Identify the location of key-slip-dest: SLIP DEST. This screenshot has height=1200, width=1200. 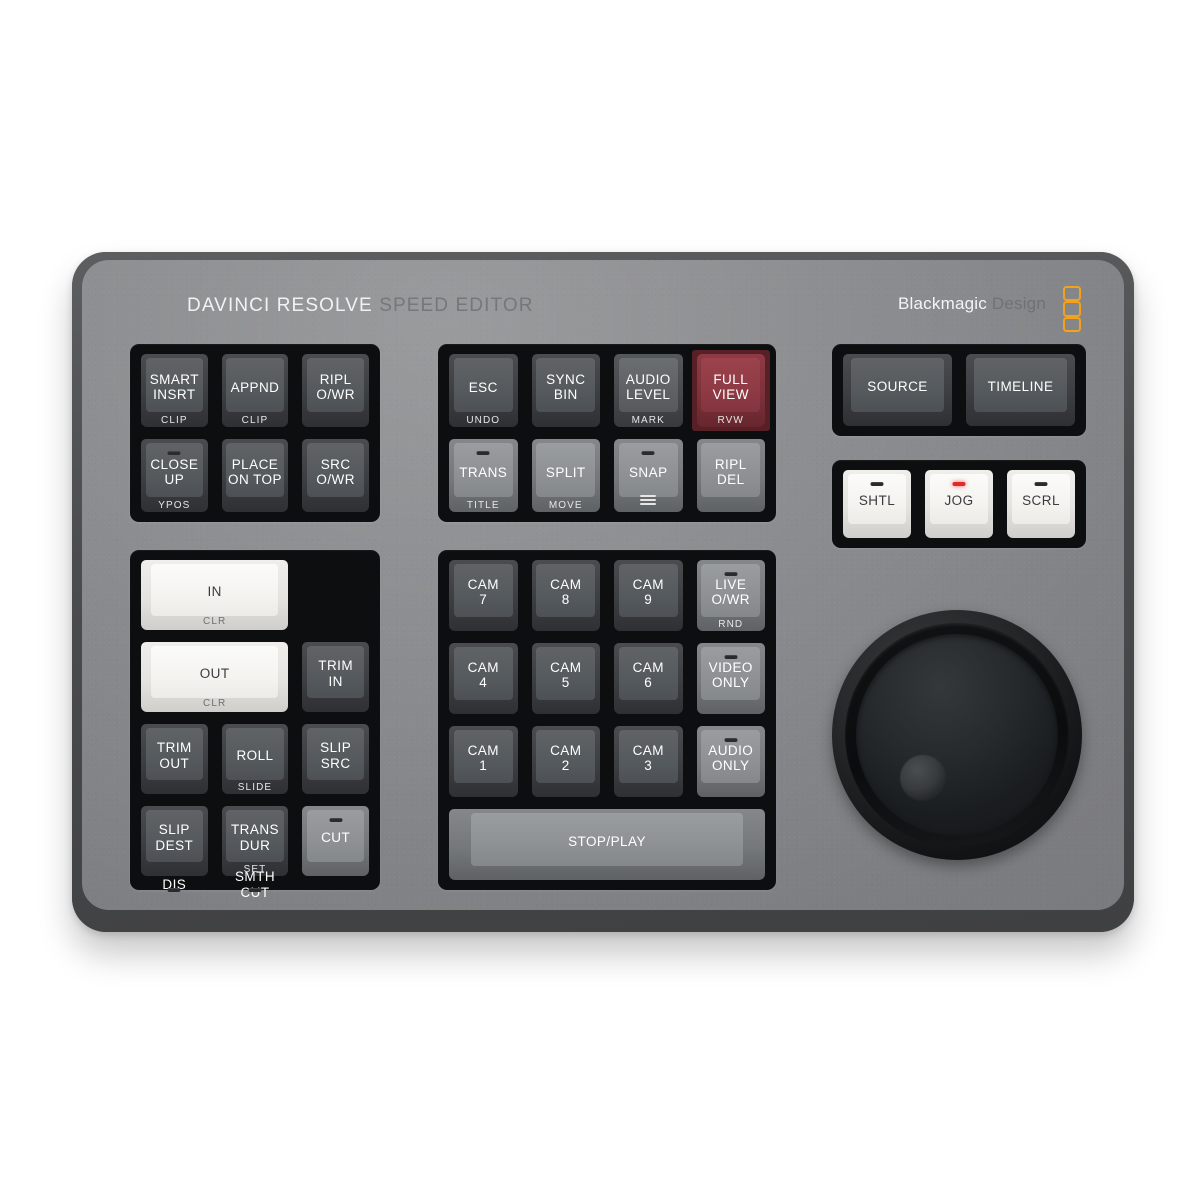
(174, 841).